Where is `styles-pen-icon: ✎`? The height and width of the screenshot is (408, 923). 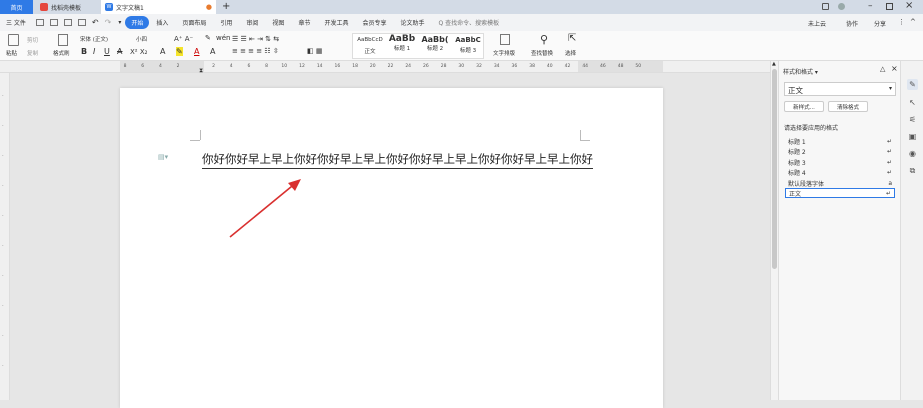
styles-pen-icon: ✎ is located at coordinates (912, 84).